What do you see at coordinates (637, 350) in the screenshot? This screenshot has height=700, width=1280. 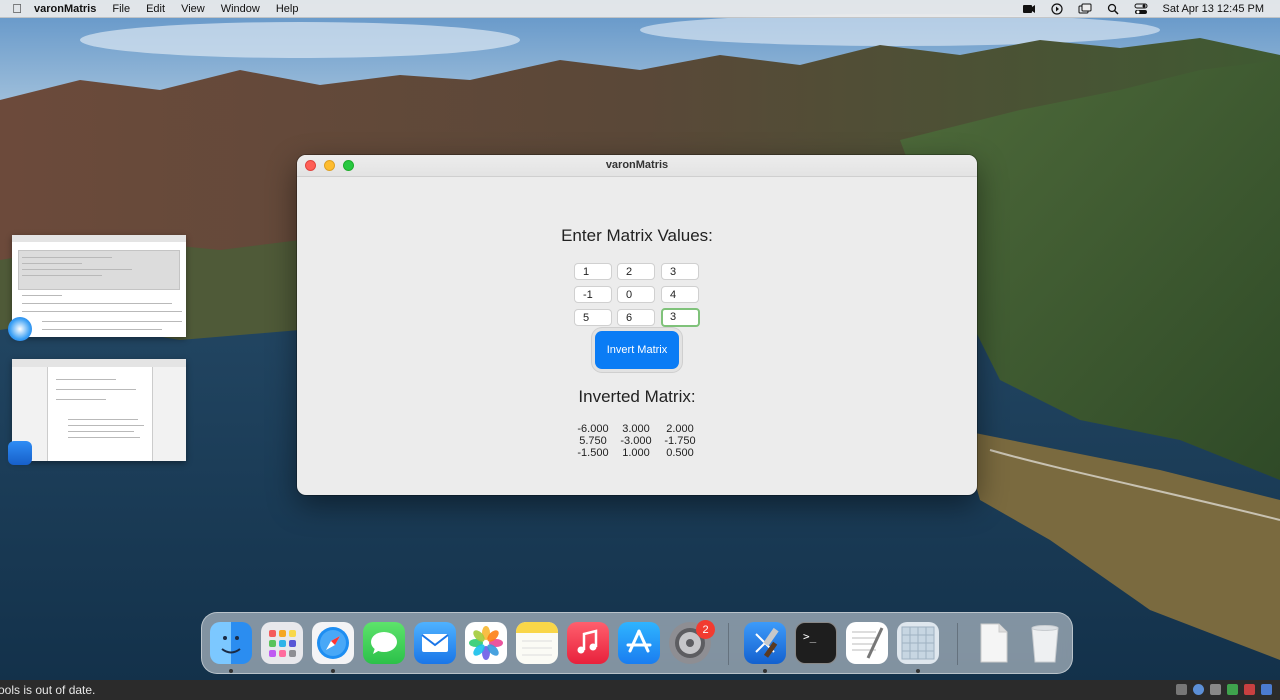 I see `invert-matrix-button: Invert Matrix` at bounding box center [637, 350].